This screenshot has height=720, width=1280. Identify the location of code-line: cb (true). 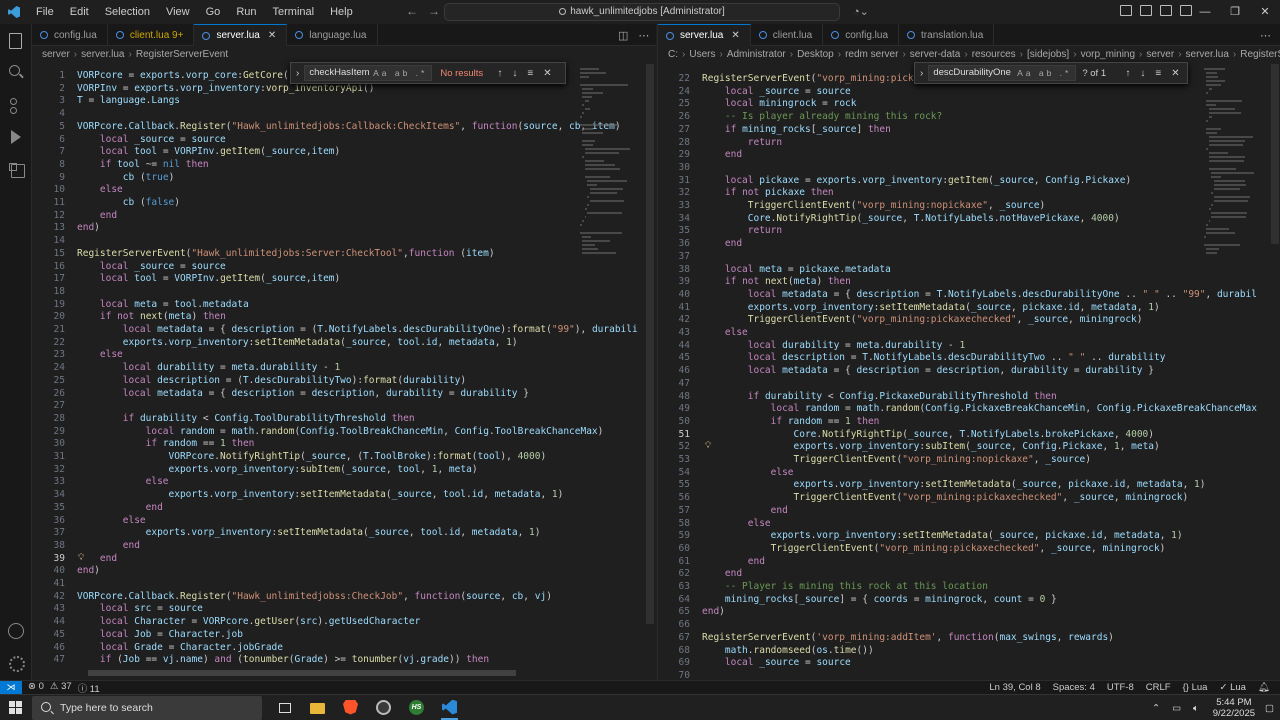
(126, 178).